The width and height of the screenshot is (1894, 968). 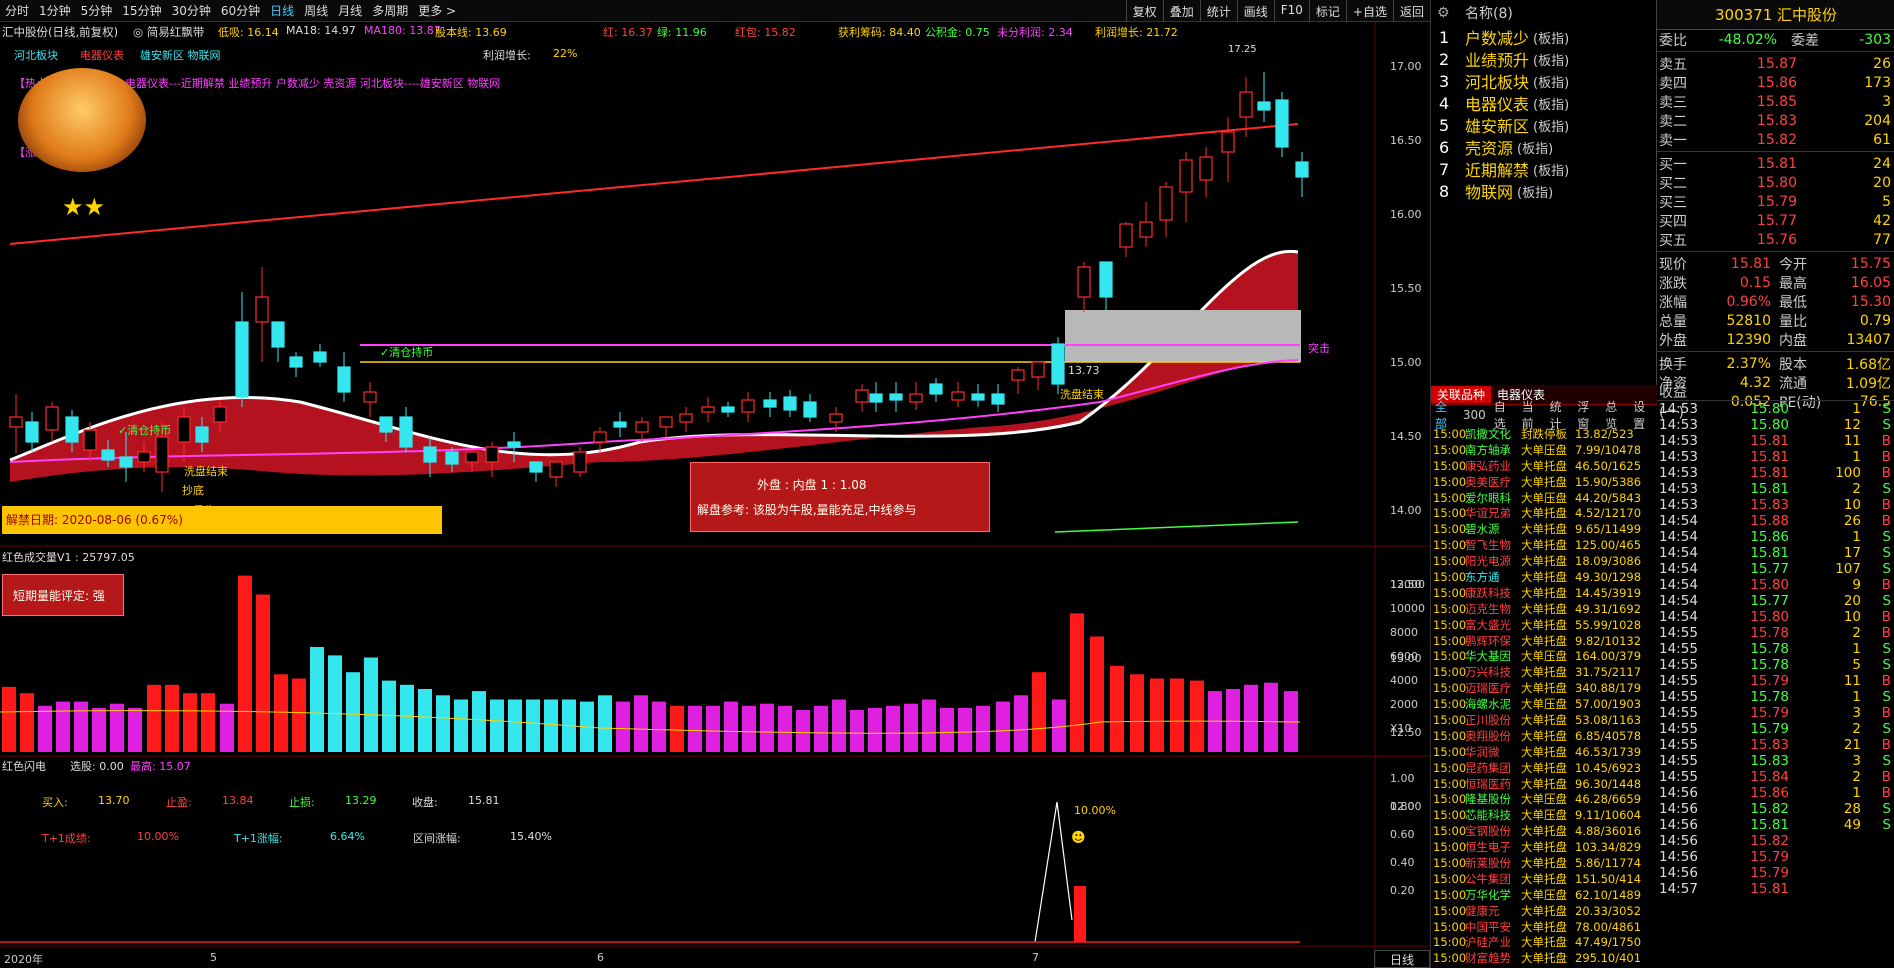 I want to click on news-row: 15:00 凯撒文化 封跌停板 13.82/523, so click(x=1544, y=434).